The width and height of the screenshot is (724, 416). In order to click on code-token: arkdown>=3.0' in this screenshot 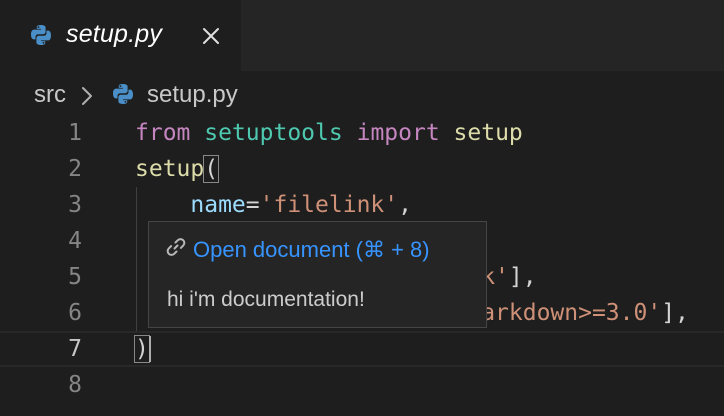, I will do `click(571, 313)`.